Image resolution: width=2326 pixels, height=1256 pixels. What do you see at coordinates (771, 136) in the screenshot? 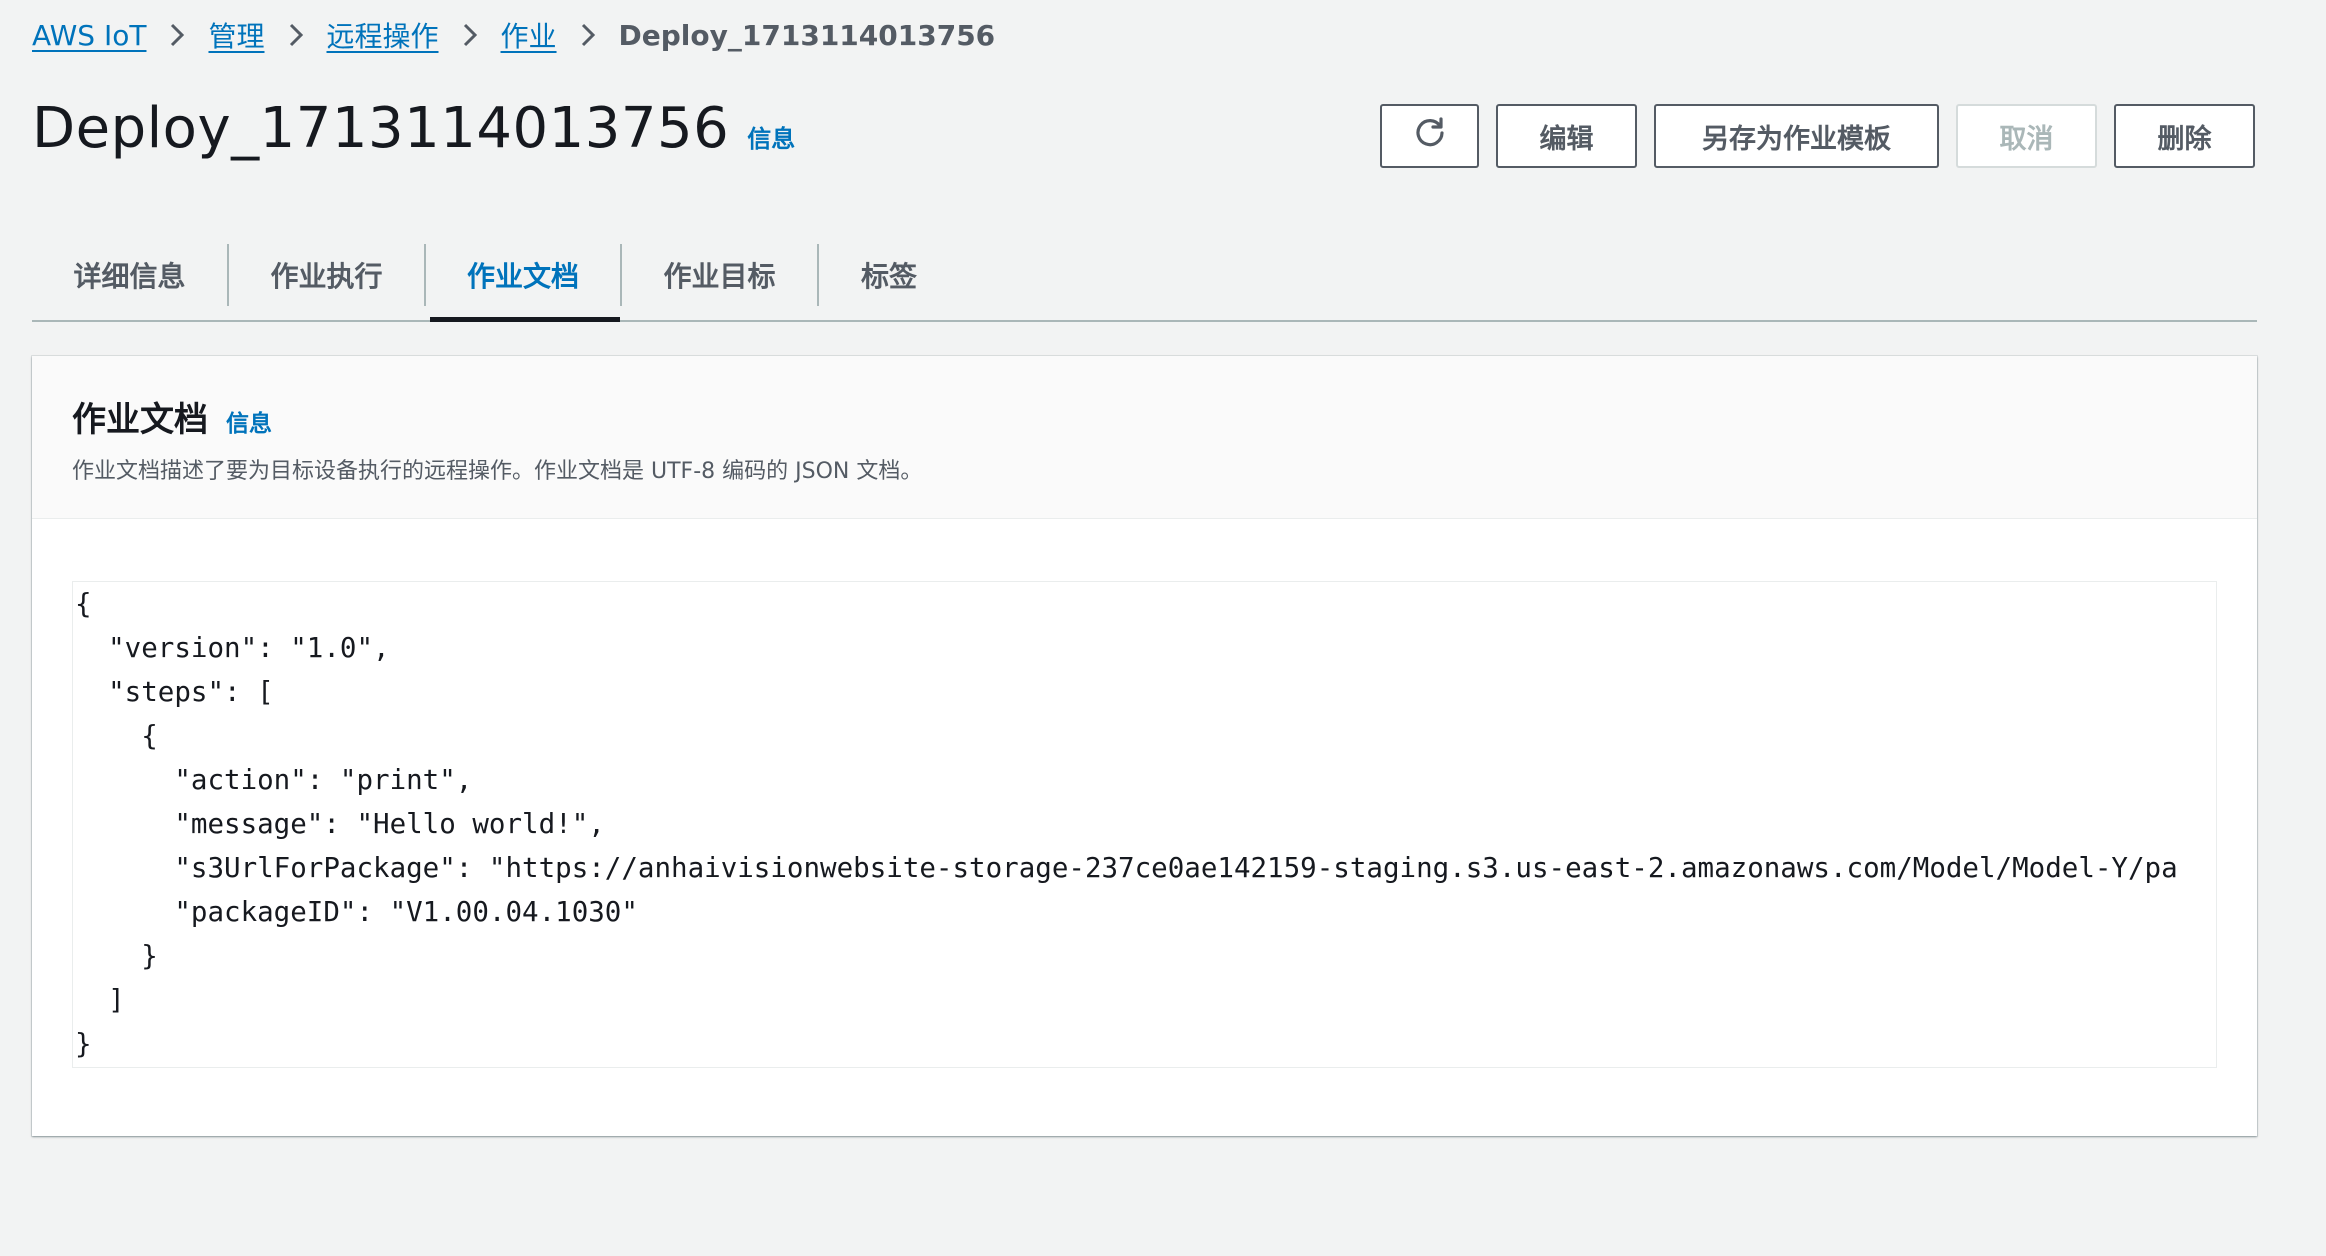
I see `info-link: 信息` at bounding box center [771, 136].